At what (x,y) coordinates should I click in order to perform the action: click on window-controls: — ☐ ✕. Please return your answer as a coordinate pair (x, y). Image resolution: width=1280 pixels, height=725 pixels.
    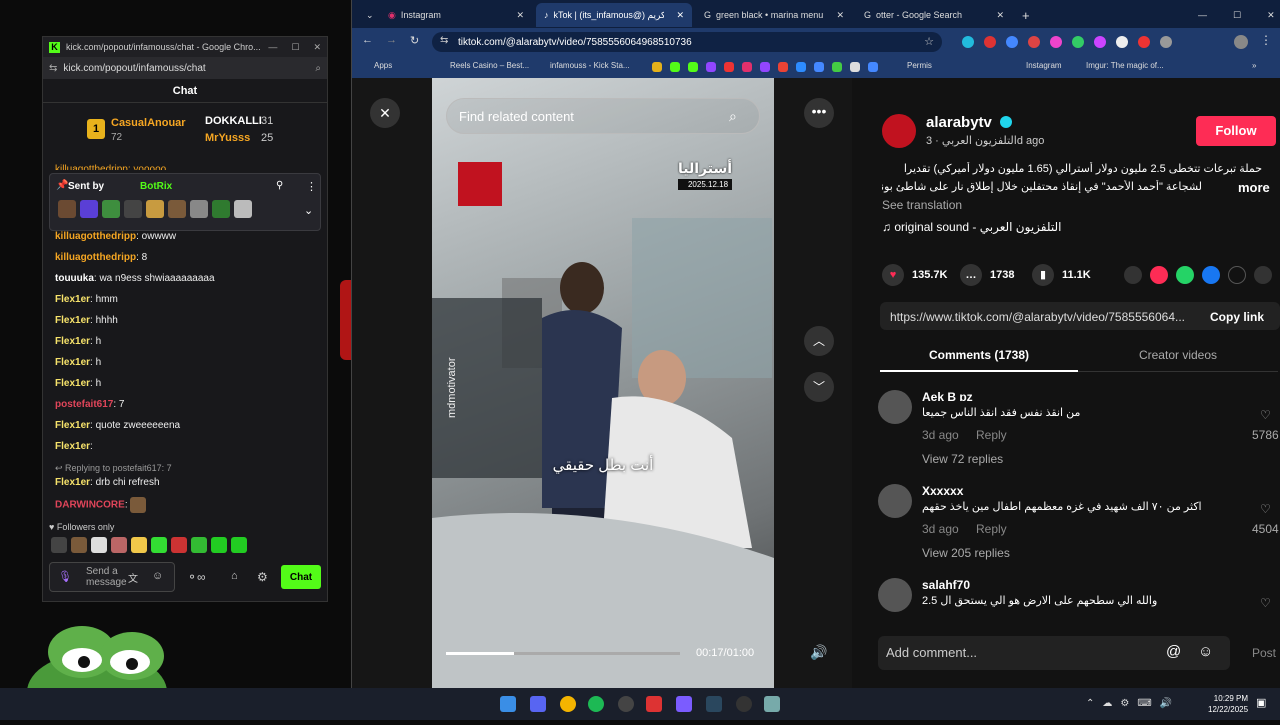
    Looking at the image, I should click on (1235, 15).